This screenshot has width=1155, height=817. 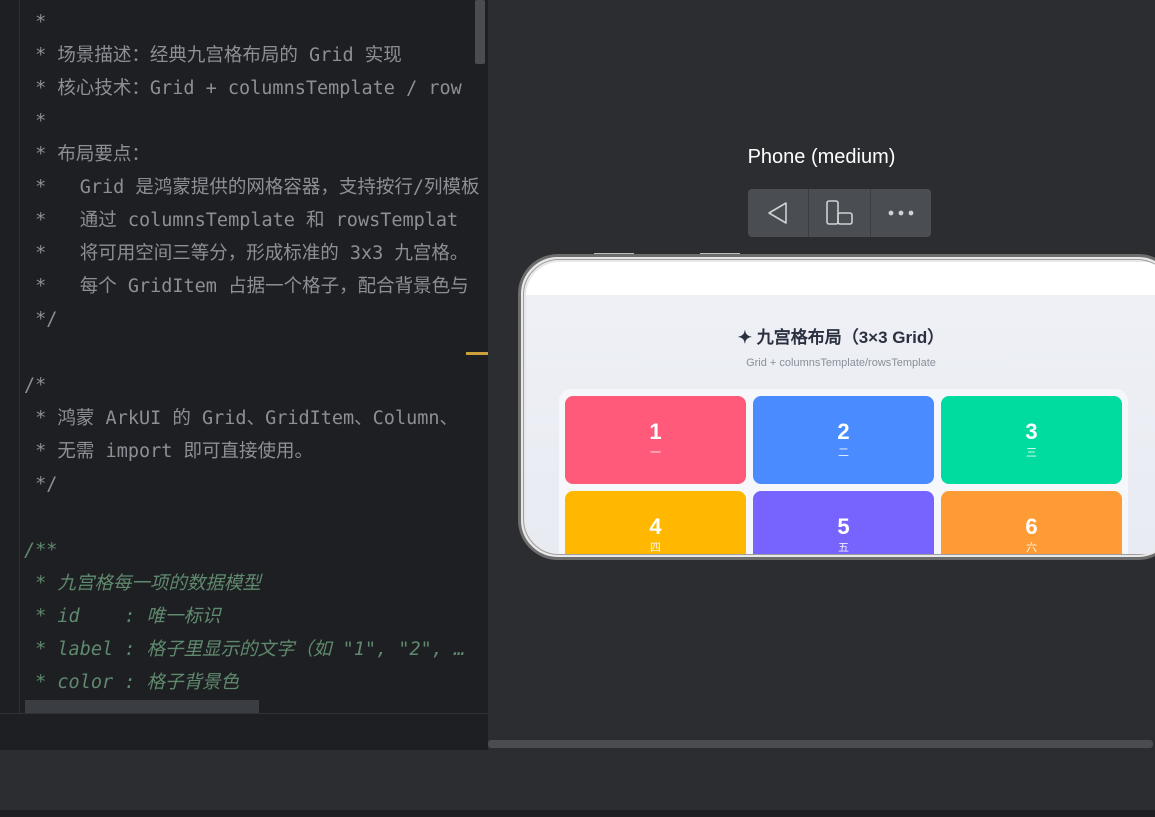 I want to click on page-title: ✦ 九宫格布局（3×3 Grid）, so click(x=841, y=337).